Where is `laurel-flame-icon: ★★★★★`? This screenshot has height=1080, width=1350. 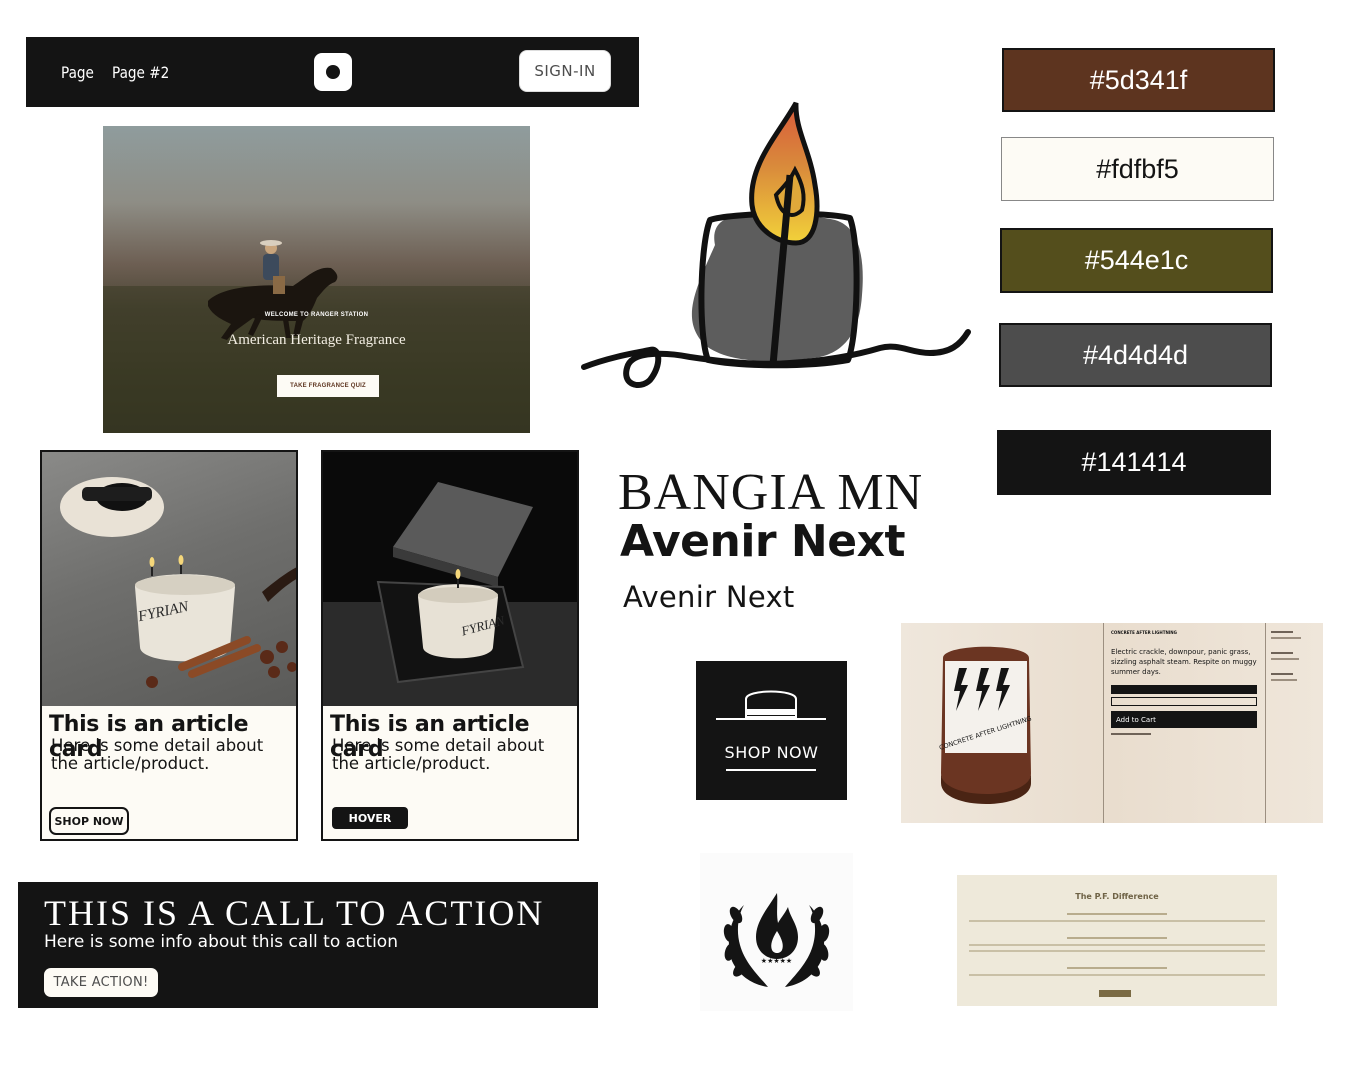
laurel-flame-icon: ★★★★★ is located at coordinates (776, 940).